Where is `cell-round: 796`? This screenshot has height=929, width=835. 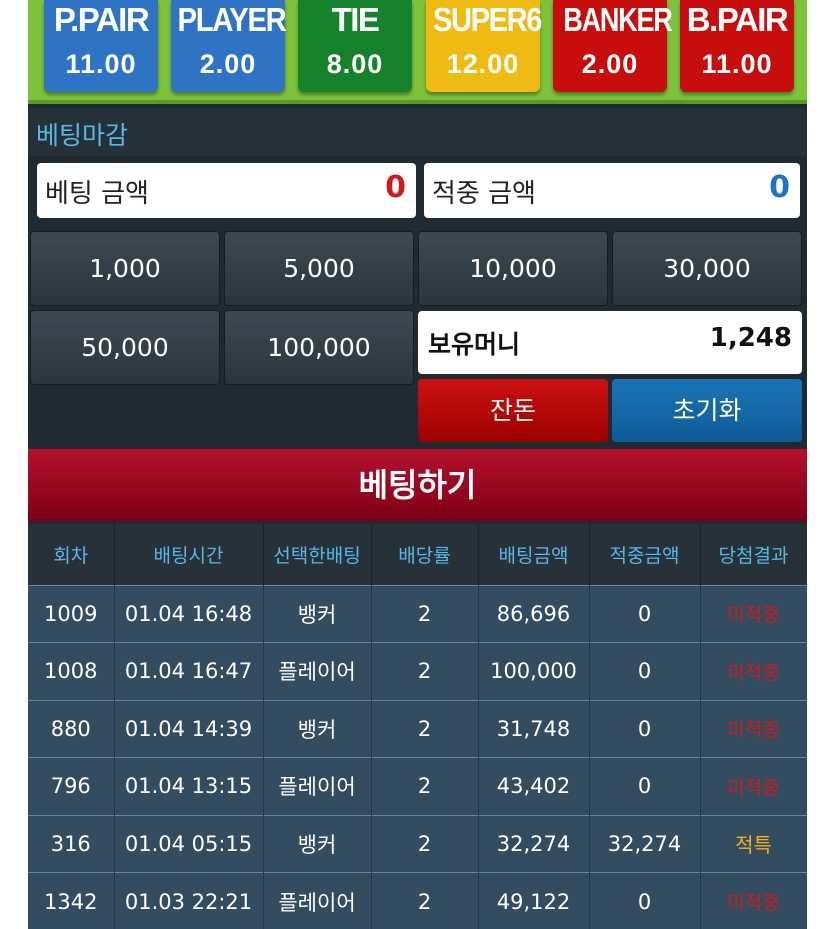 cell-round: 796 is located at coordinates (71, 786).